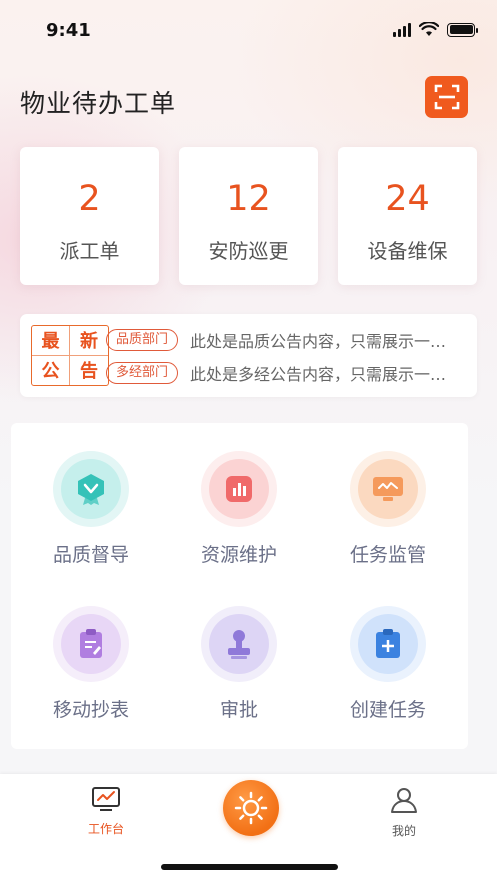 This screenshot has height=883, width=497. I want to click on bar-chart-icon, so click(239, 489).